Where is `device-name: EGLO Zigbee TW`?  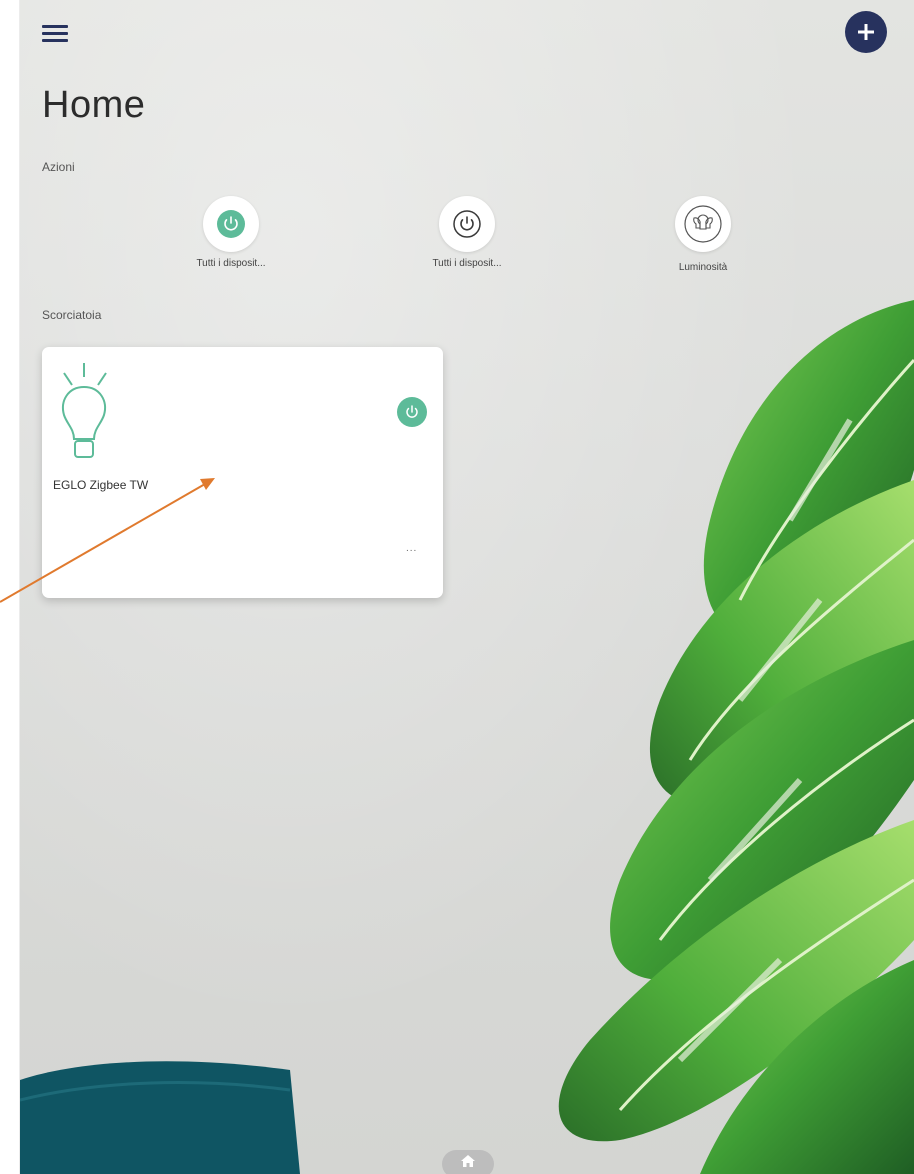
device-name: EGLO Zigbee TW is located at coordinates (101, 485).